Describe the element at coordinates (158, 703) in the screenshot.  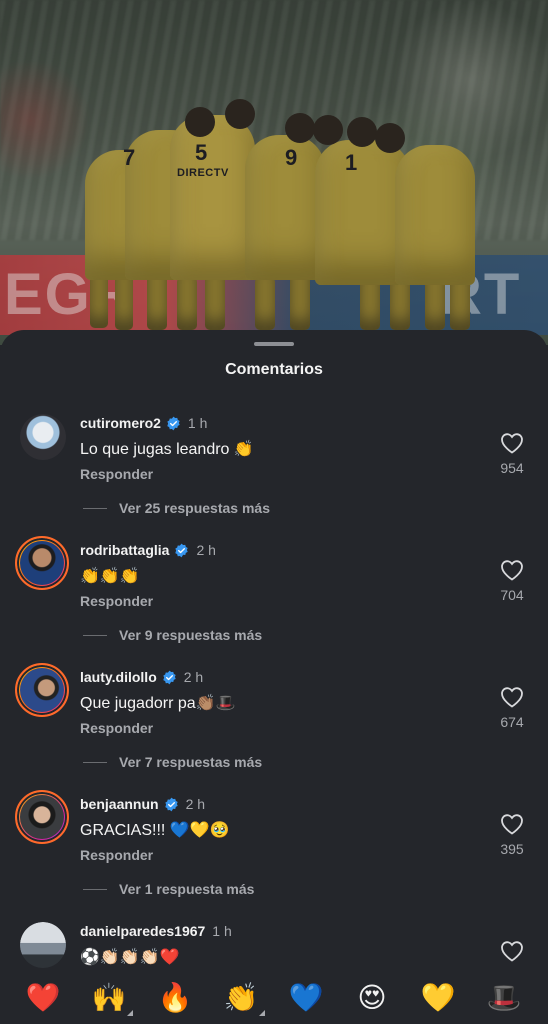
I see `comment-text: Que jugadorr pa👏🏽🎩` at that location.